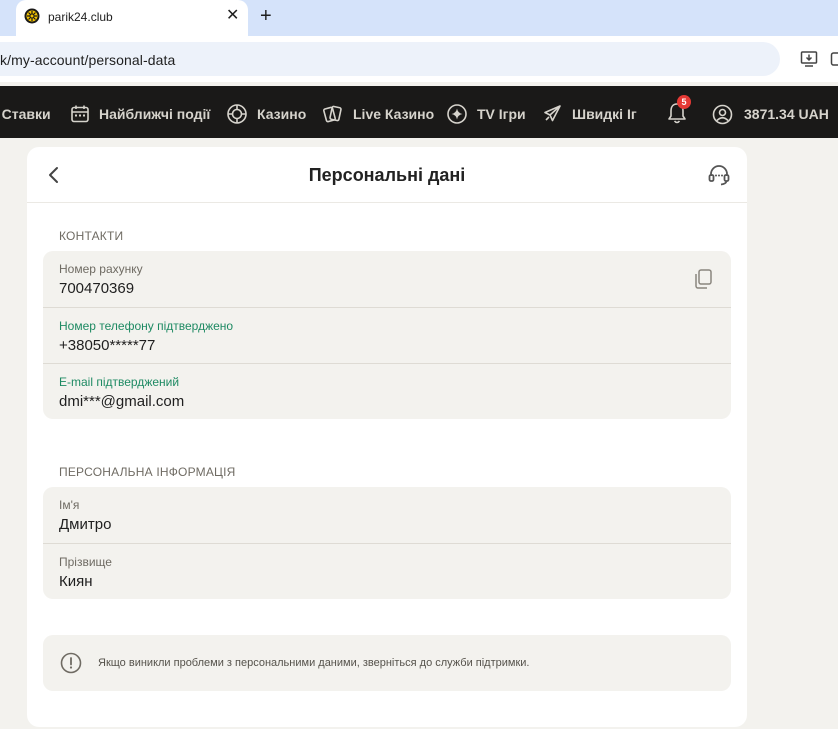  What do you see at coordinates (91, 236) in the screenshot?
I see `contacts-section-label: КОНТАКТИ` at bounding box center [91, 236].